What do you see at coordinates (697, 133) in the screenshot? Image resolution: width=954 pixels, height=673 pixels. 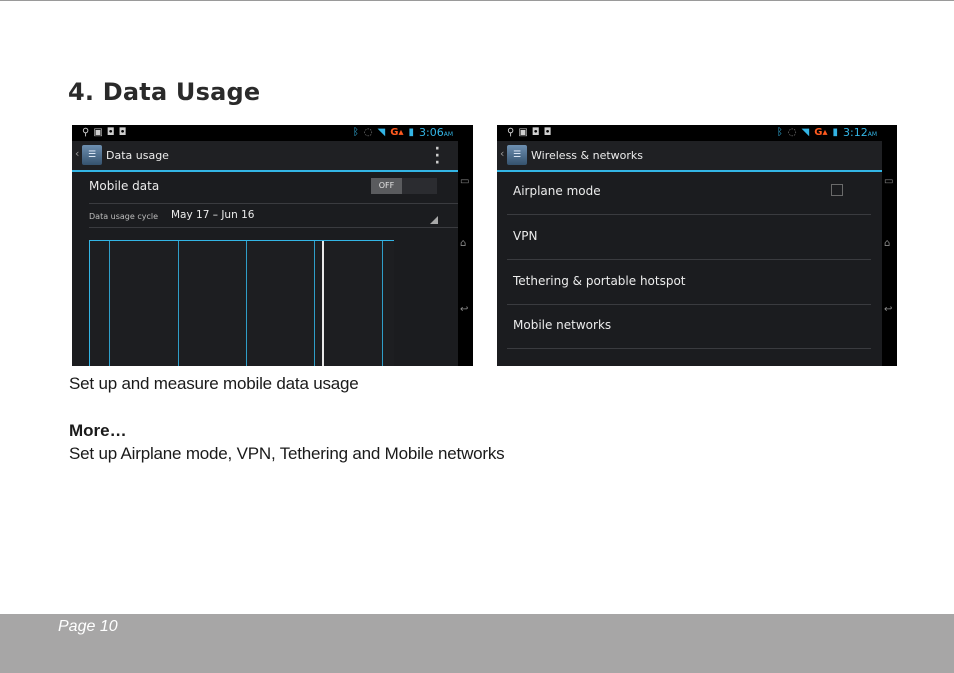 I see `status-bar: ⚲▣◘◘ ᛒ ◌ ◥ G▴ ▮ 3:12AM` at bounding box center [697, 133].